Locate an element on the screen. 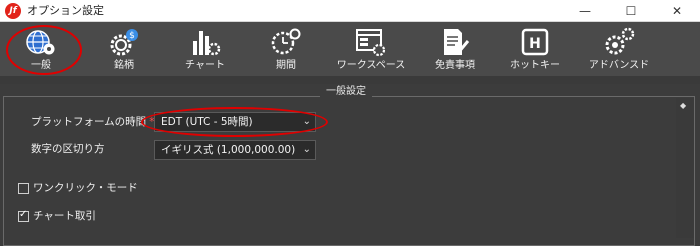  gear-dollar-icon: $ is located at coordinates (124, 42).